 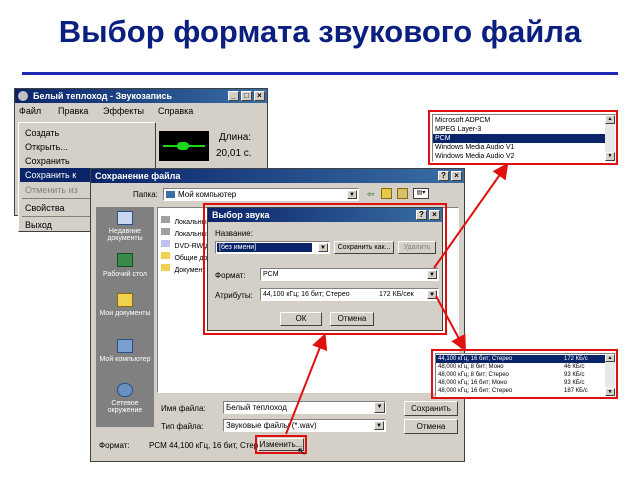 What do you see at coordinates (450, 323) in the screenshot?
I see `arrow-to-attributes-list` at bounding box center [450, 323].